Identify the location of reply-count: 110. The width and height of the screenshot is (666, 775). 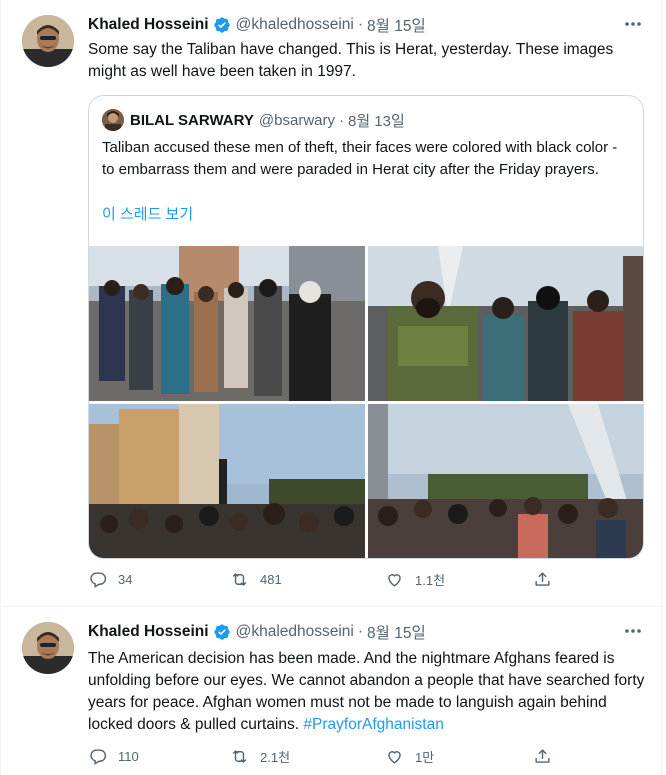
(128, 756).